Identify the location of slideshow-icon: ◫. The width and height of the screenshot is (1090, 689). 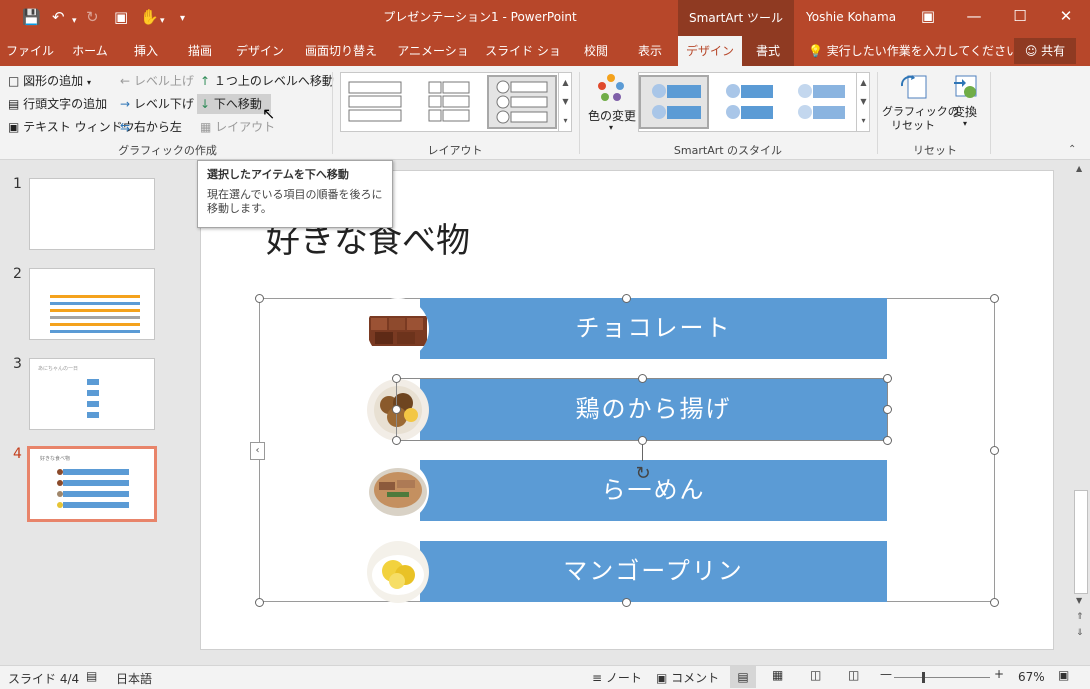
(853, 675).